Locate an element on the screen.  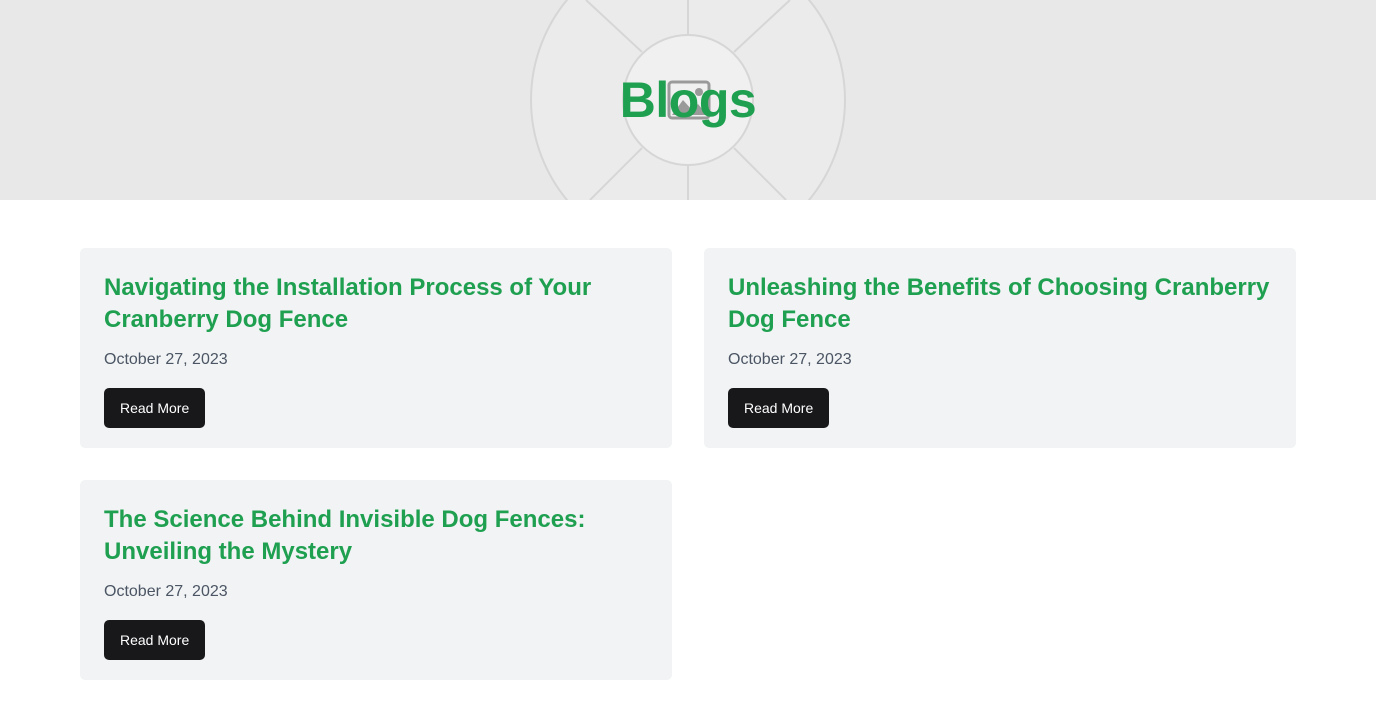
page-title: Blogs is located at coordinates (688, 100).